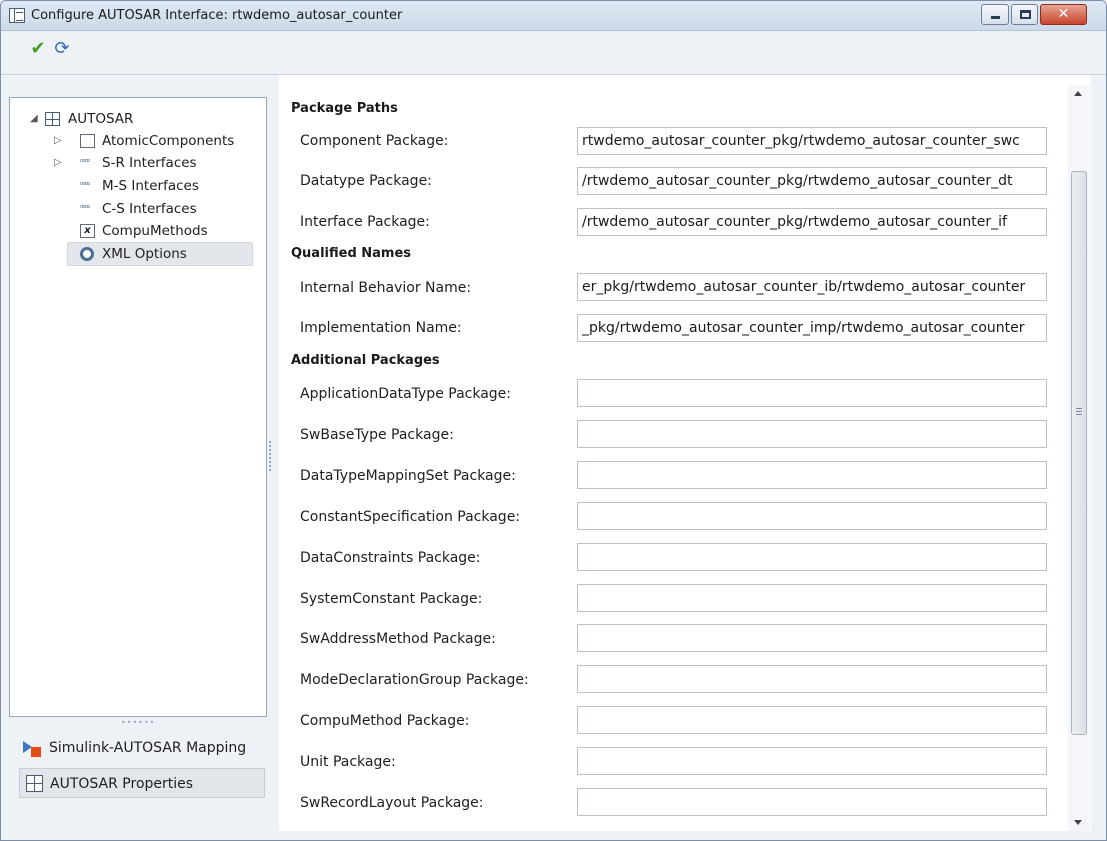 This screenshot has width=1107, height=841. I want to click on nav-label: AUTOSAR Properties, so click(122, 784).